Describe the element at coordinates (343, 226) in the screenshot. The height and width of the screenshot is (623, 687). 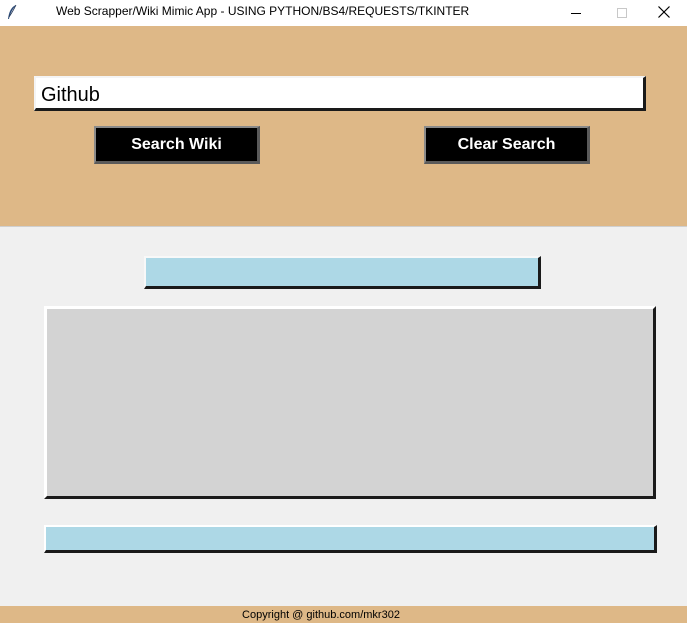
I see `panel-divider` at that location.